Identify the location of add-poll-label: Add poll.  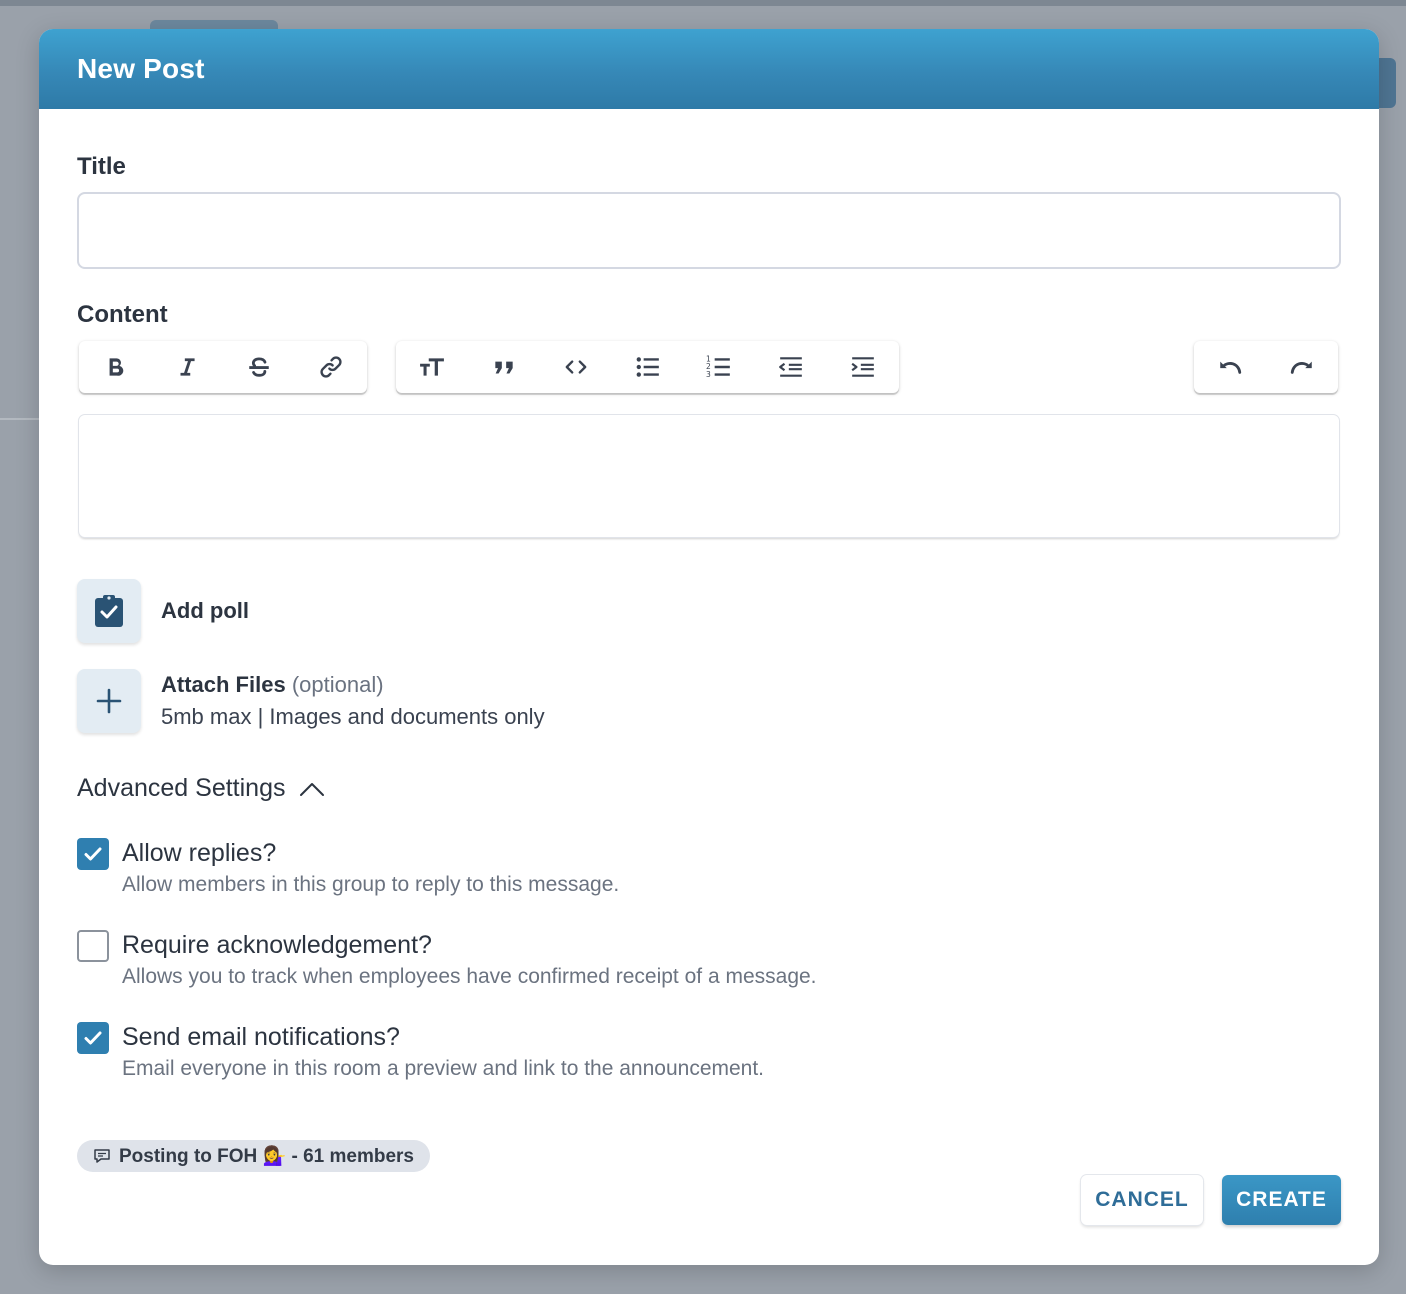
(205, 610).